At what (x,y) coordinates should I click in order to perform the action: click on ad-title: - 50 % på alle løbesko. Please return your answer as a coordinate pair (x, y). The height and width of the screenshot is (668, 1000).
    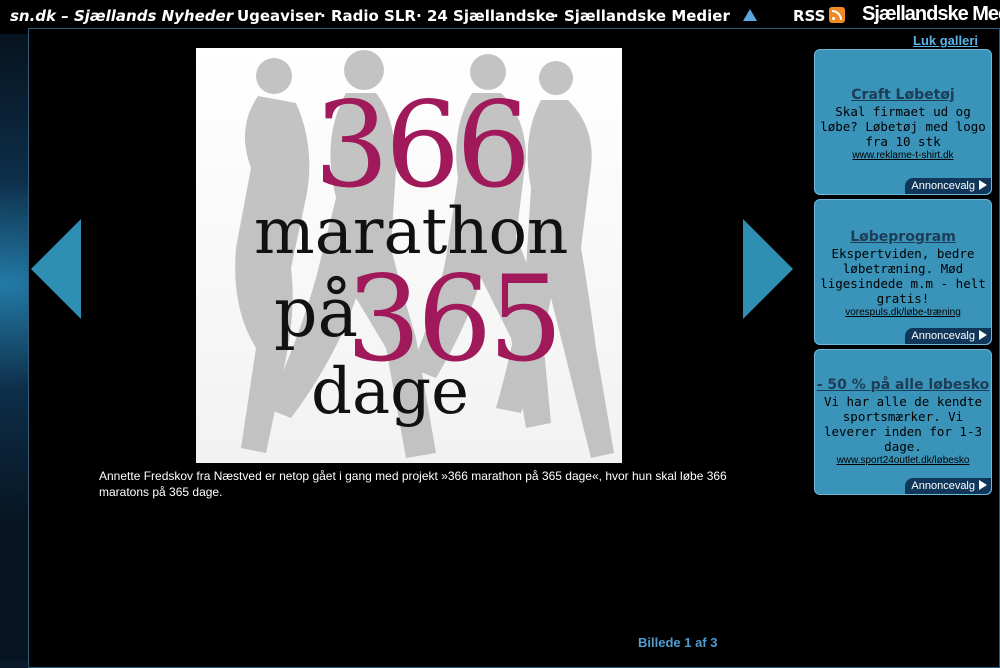
    Looking at the image, I should click on (903, 385).